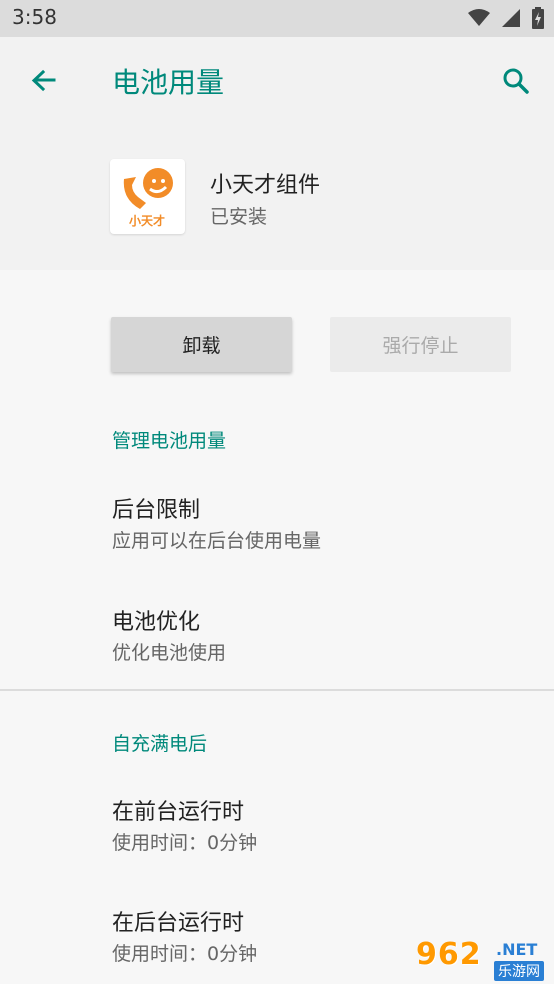 Image resolution: width=554 pixels, height=984 pixels. What do you see at coordinates (517, 949) in the screenshot?
I see `watermark-net: .NET` at bounding box center [517, 949].